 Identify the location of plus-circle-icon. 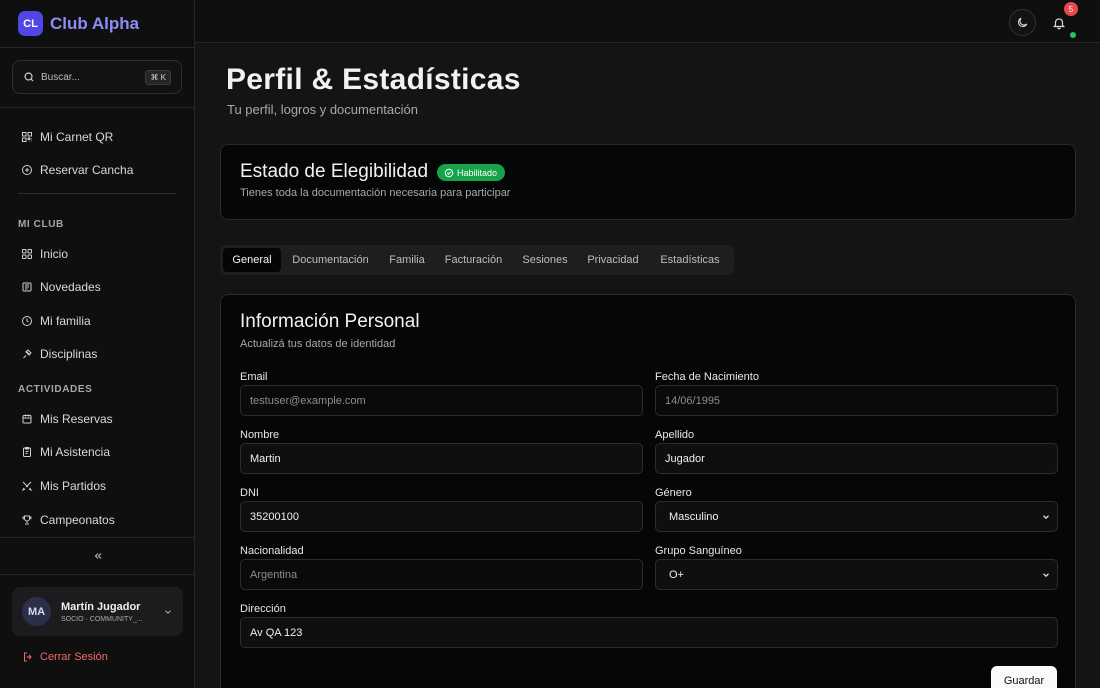
(27, 170).